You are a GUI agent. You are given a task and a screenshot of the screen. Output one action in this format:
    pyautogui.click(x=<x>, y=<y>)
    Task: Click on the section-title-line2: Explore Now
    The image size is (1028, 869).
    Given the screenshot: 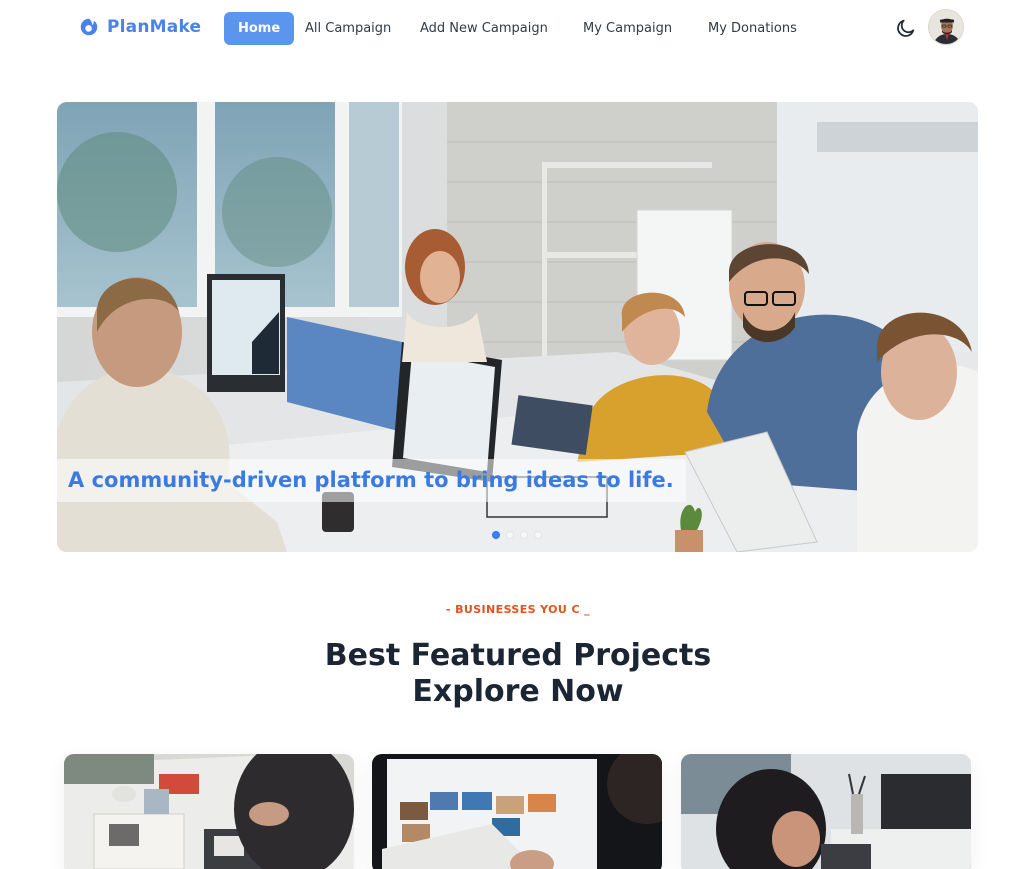 What is the action you would take?
    pyautogui.click(x=518, y=691)
    